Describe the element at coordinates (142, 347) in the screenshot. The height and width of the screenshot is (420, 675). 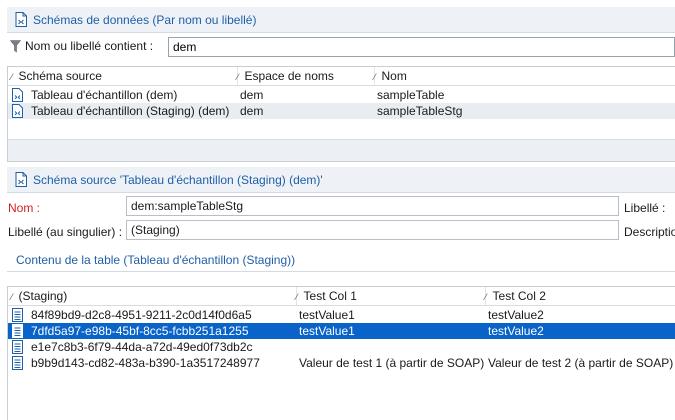
I see `record-id: e1e7c8b3-6f79-44da-a72d-49ed0f73db2c` at that location.